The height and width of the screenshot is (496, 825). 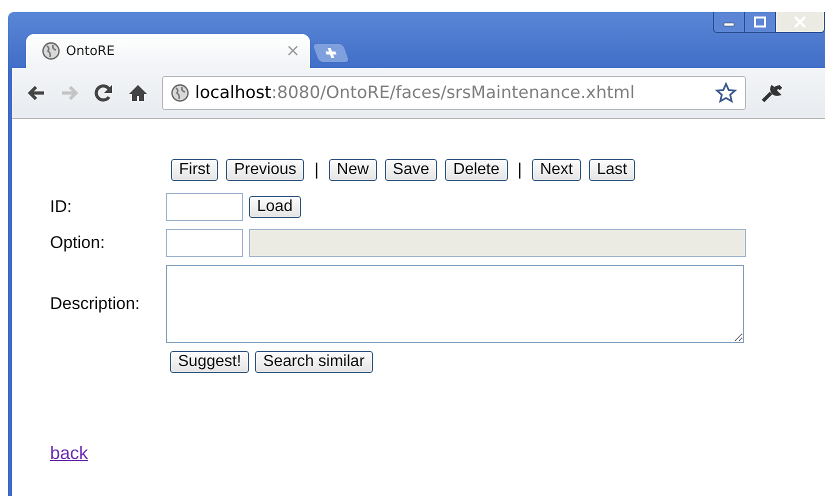 I want to click on new-tab-button, so click(x=331, y=53).